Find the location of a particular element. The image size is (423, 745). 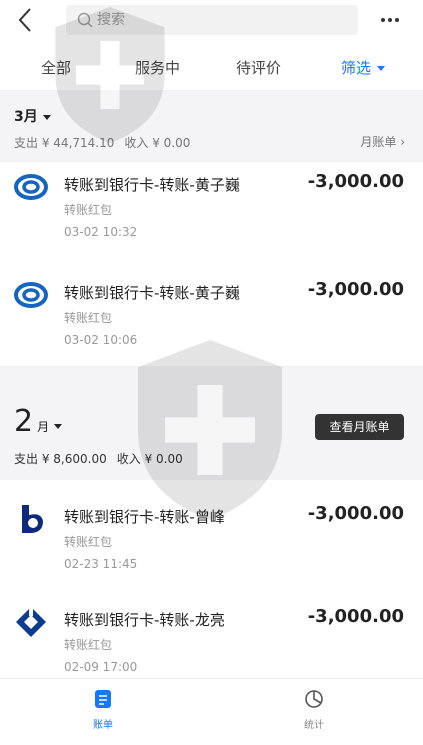

nav-statistics-label: 统计 is located at coordinates (314, 725).